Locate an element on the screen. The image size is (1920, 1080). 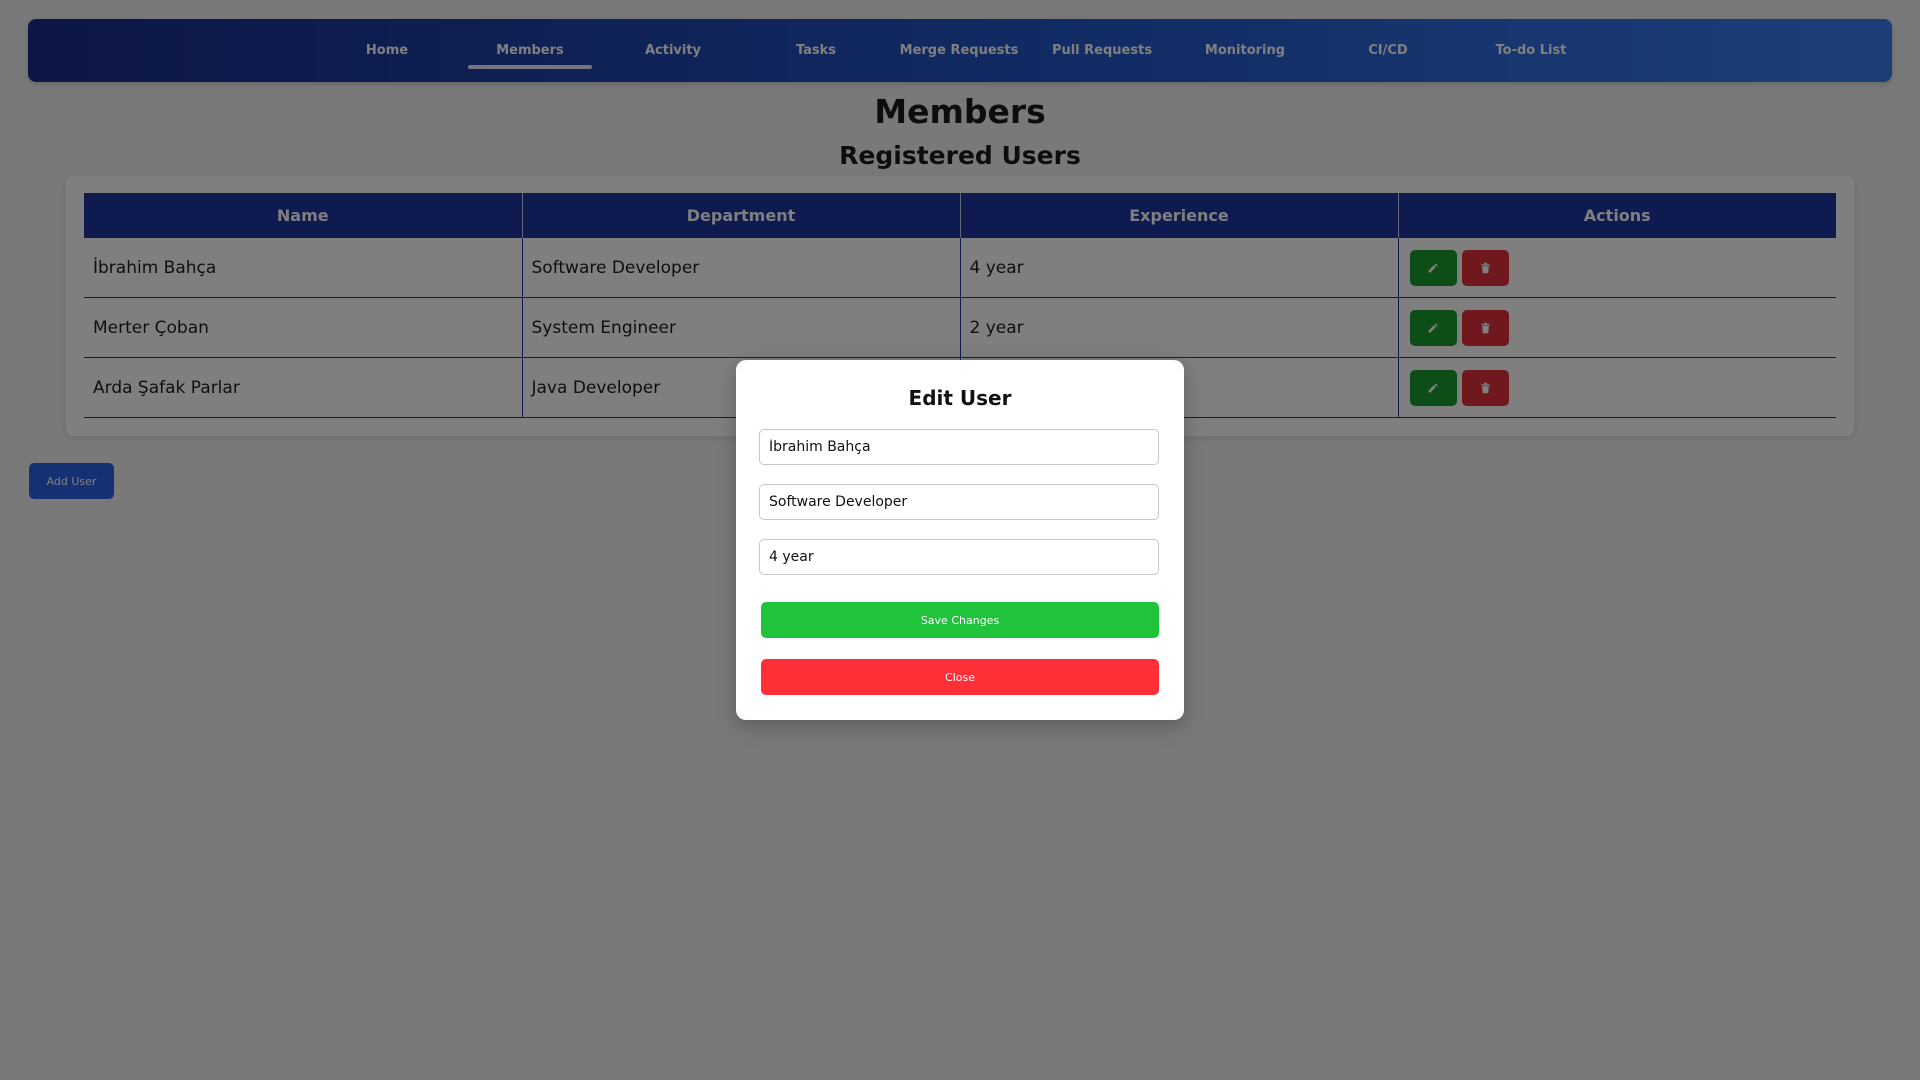
save-changes-button: Save Changes is located at coordinates (960, 620).